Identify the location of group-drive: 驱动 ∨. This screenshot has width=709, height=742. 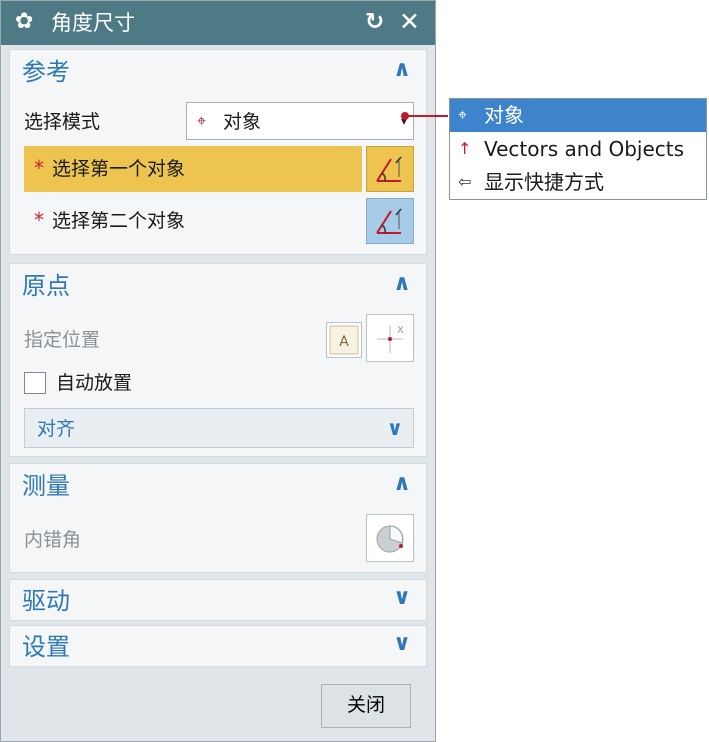
(218, 600).